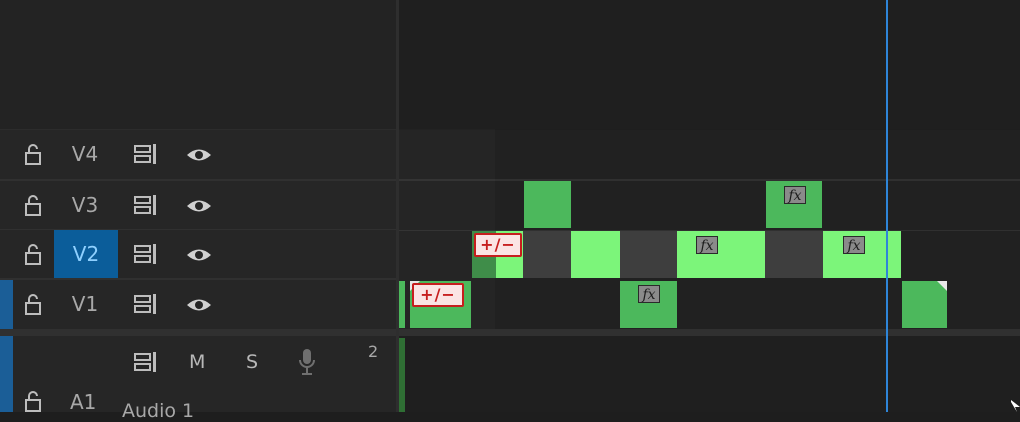 This screenshot has height=422, width=1020. Describe the element at coordinates (83, 402) in the screenshot. I see `track-label-a1: A1` at that location.